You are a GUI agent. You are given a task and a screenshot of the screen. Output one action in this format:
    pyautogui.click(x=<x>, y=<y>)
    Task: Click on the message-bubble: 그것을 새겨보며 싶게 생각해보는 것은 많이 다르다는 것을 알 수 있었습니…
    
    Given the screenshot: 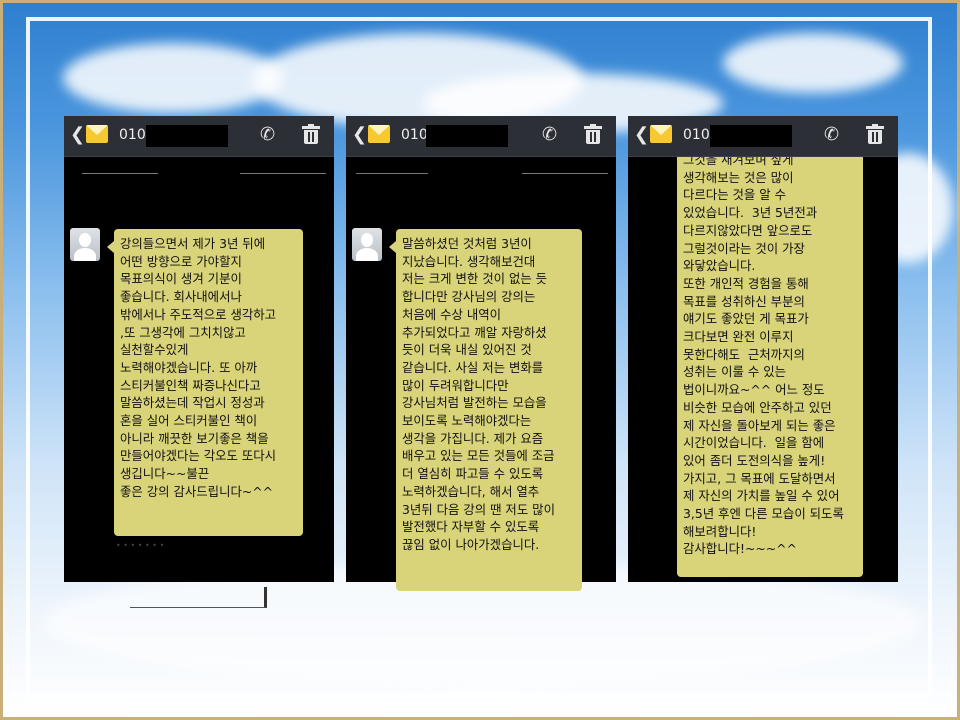 What is the action you would take?
    pyautogui.click(x=770, y=367)
    